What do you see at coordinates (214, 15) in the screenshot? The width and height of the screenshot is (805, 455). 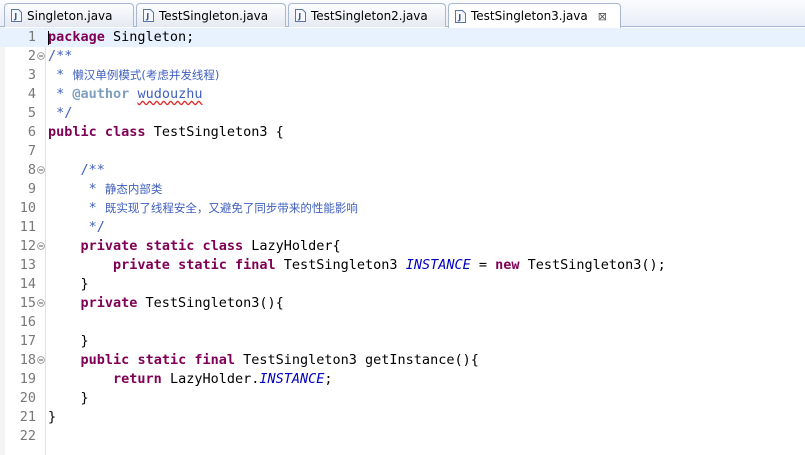 I see `tab-label: TestSingleton.java` at bounding box center [214, 15].